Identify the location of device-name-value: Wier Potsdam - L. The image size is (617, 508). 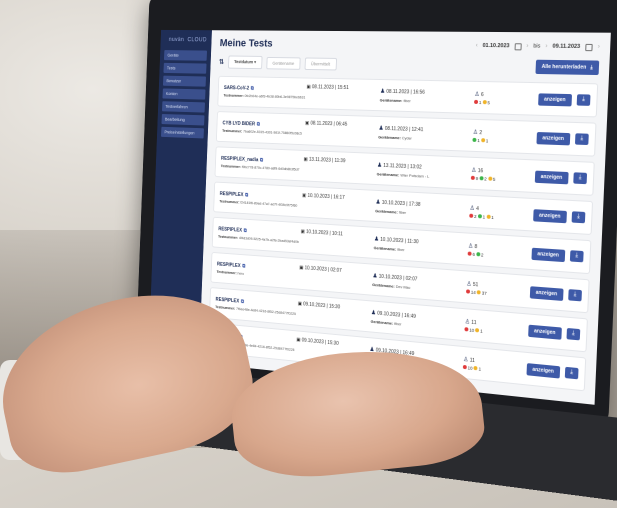
(415, 175).